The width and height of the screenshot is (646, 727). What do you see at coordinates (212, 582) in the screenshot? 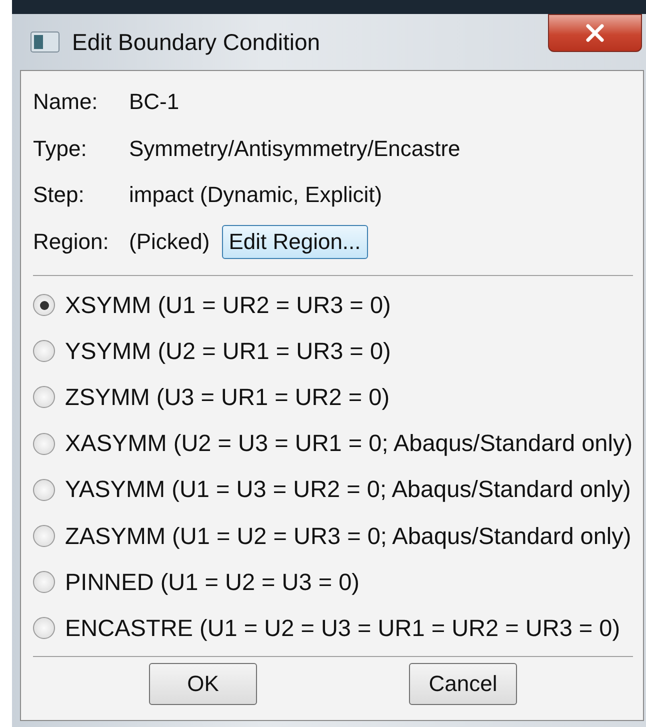
I see `option-label: PINNED (U1 = U2 = U3 = 0)` at bounding box center [212, 582].